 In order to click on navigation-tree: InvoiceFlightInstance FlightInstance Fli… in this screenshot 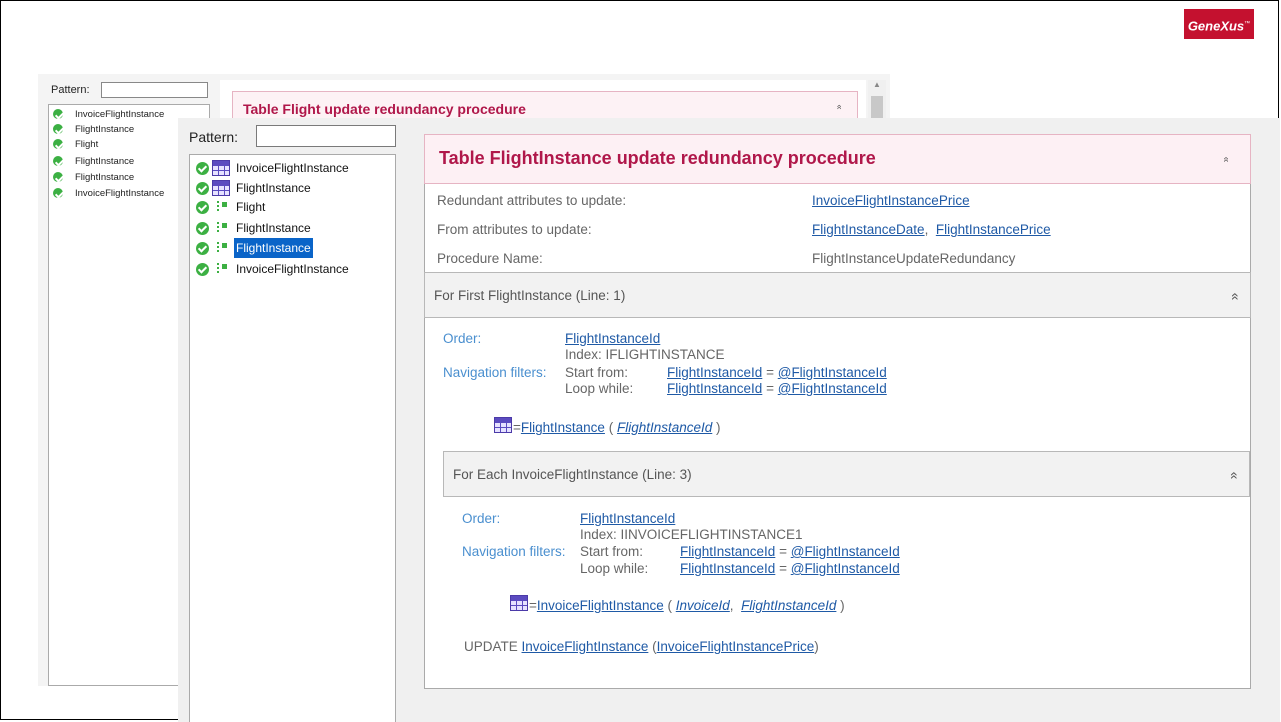, I will do `click(292, 438)`.